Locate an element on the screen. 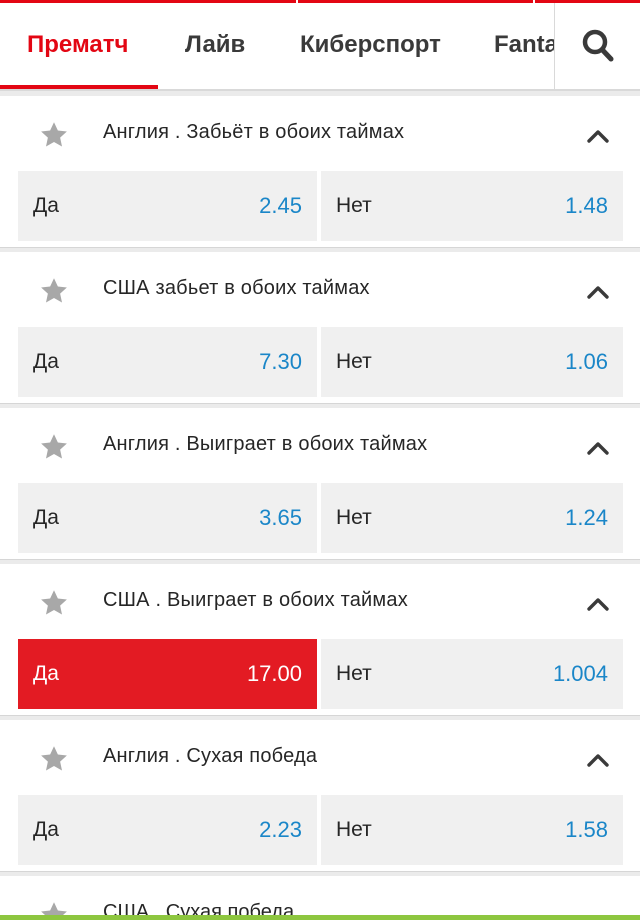 This screenshot has height=920, width=640. market-title: США . Выиграет в обоих таймах is located at coordinates (255, 600).